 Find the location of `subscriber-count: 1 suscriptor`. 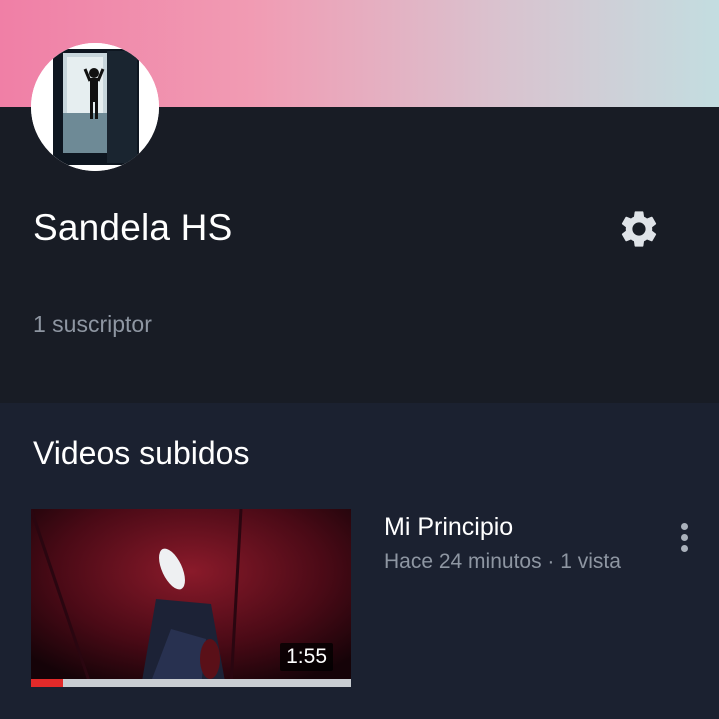

subscriber-count: 1 suscriptor is located at coordinates (92, 324).